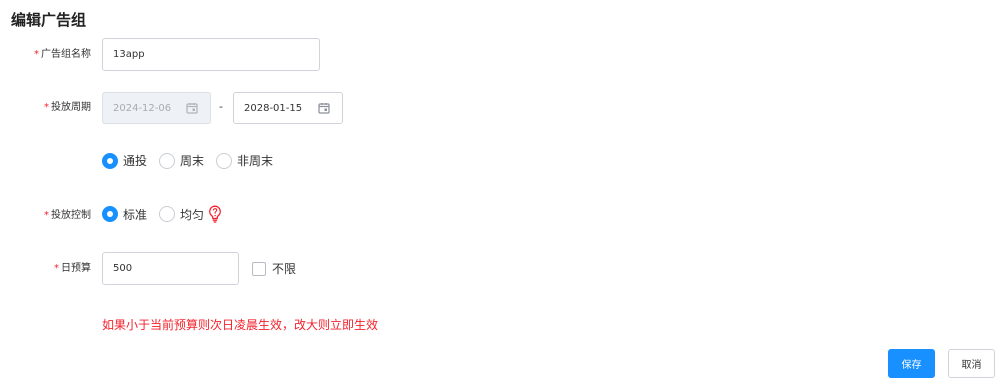 Image resolution: width=1000 pixels, height=385 pixels. Describe the element at coordinates (181, 160) in the screenshot. I see `radio-weekend: 周末` at that location.